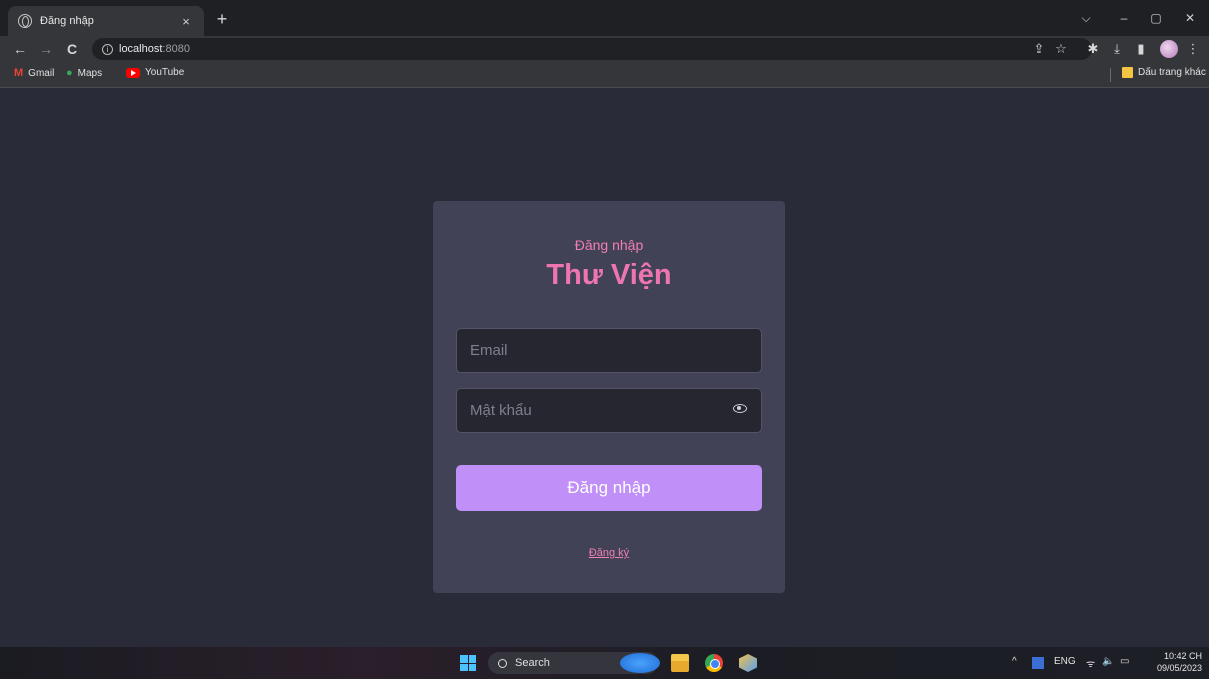 The width and height of the screenshot is (1209, 679). What do you see at coordinates (1065, 661) in the screenshot?
I see `language-indicator: ENG` at bounding box center [1065, 661].